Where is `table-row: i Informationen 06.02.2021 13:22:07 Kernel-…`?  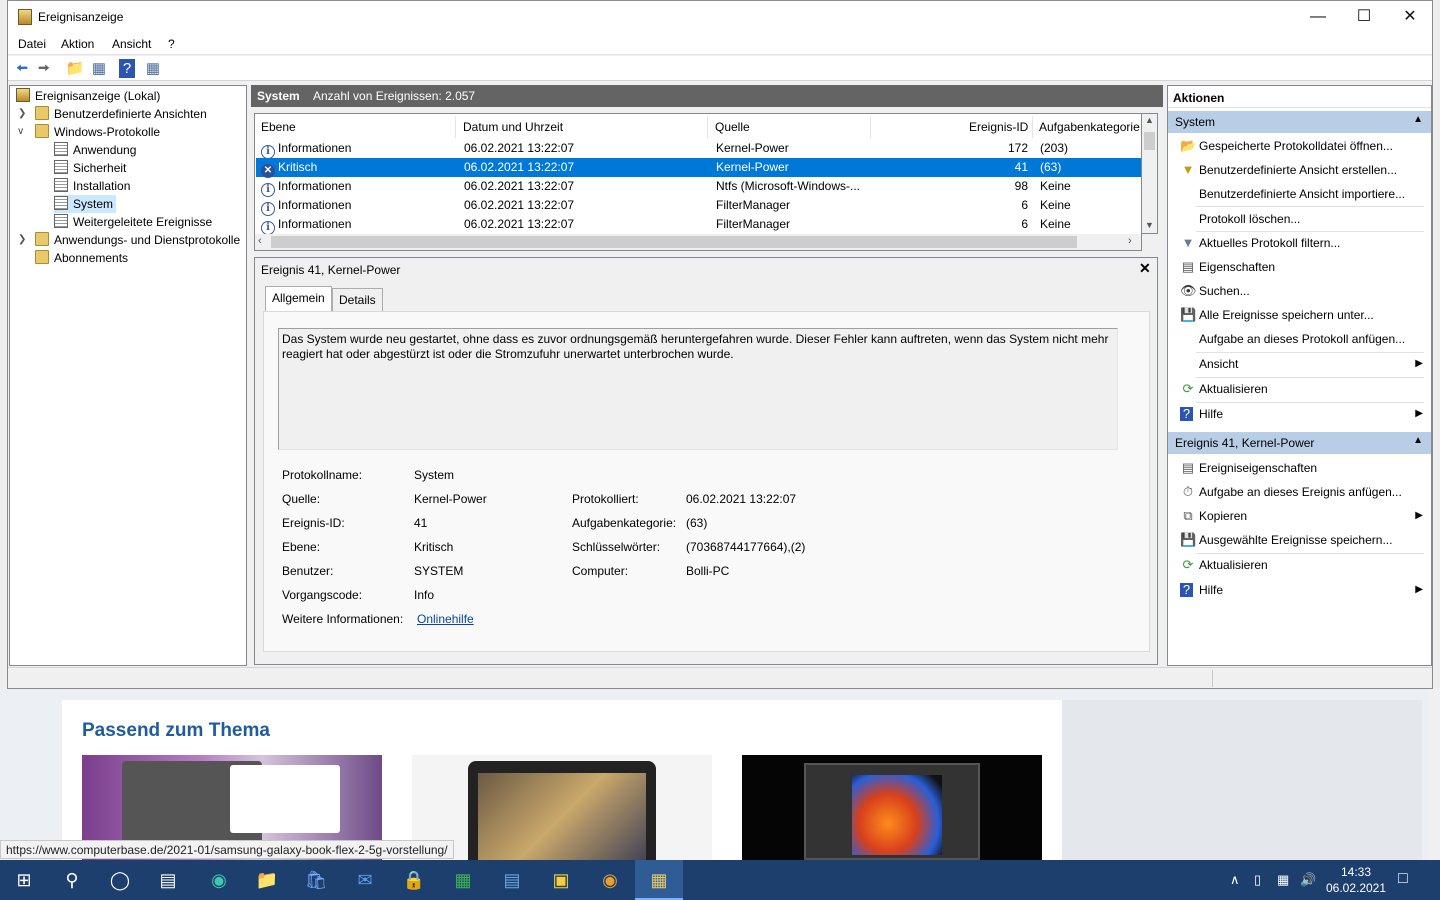
table-row: i Informationen 06.02.2021 13:22:07 Kernel-… is located at coordinates (698, 149).